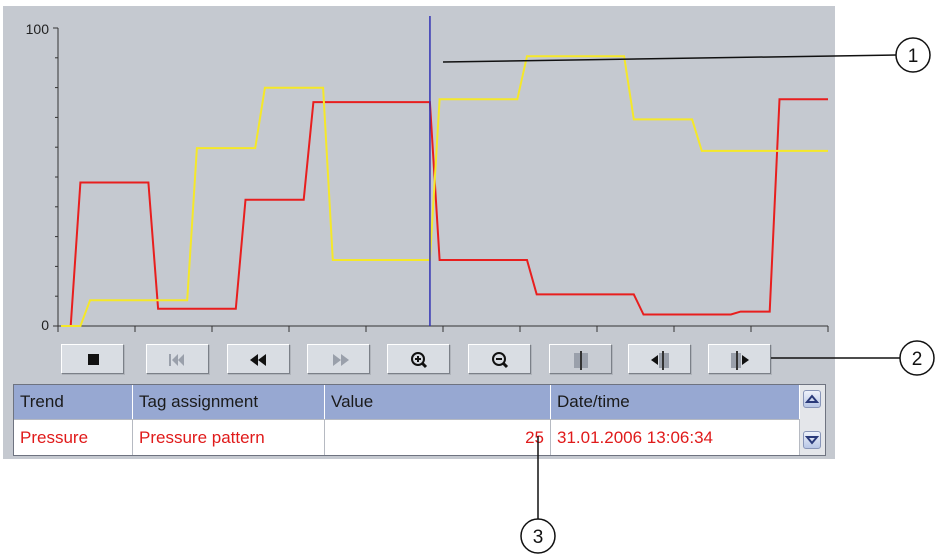 The height and width of the screenshot is (556, 939). I want to click on callout-1-number: 1, so click(913, 56).